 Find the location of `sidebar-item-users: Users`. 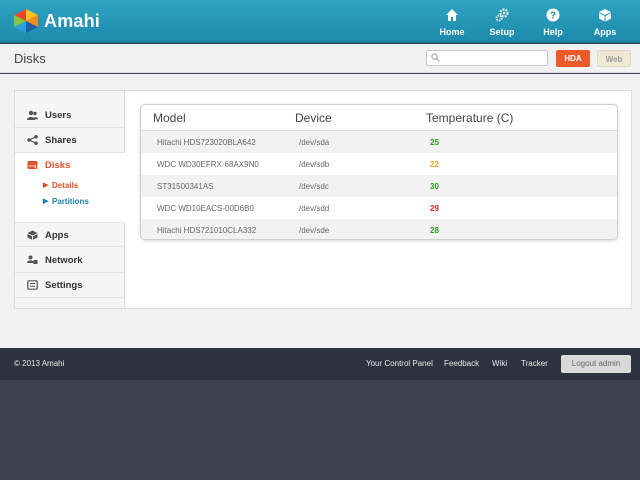

sidebar-item-users: Users is located at coordinates (69, 115).